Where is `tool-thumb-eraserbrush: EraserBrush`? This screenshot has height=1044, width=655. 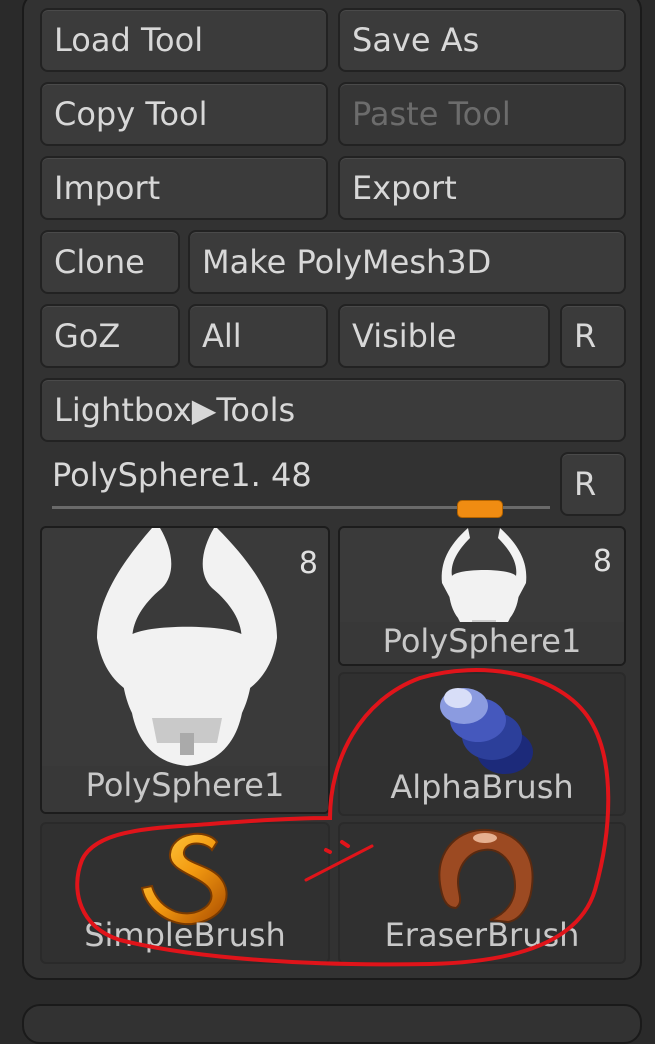 tool-thumb-eraserbrush: EraserBrush is located at coordinates (482, 893).